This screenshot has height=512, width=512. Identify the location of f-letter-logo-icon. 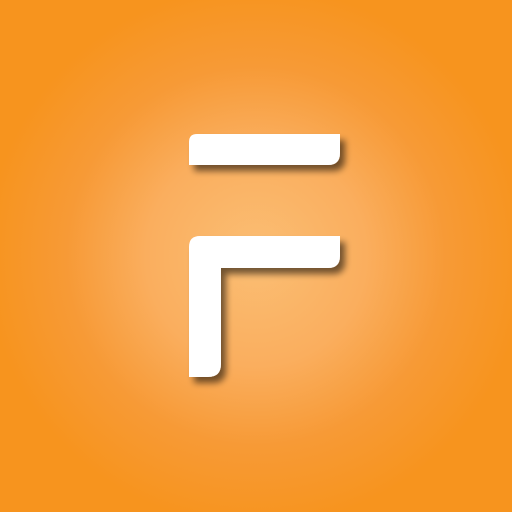
(264, 255).